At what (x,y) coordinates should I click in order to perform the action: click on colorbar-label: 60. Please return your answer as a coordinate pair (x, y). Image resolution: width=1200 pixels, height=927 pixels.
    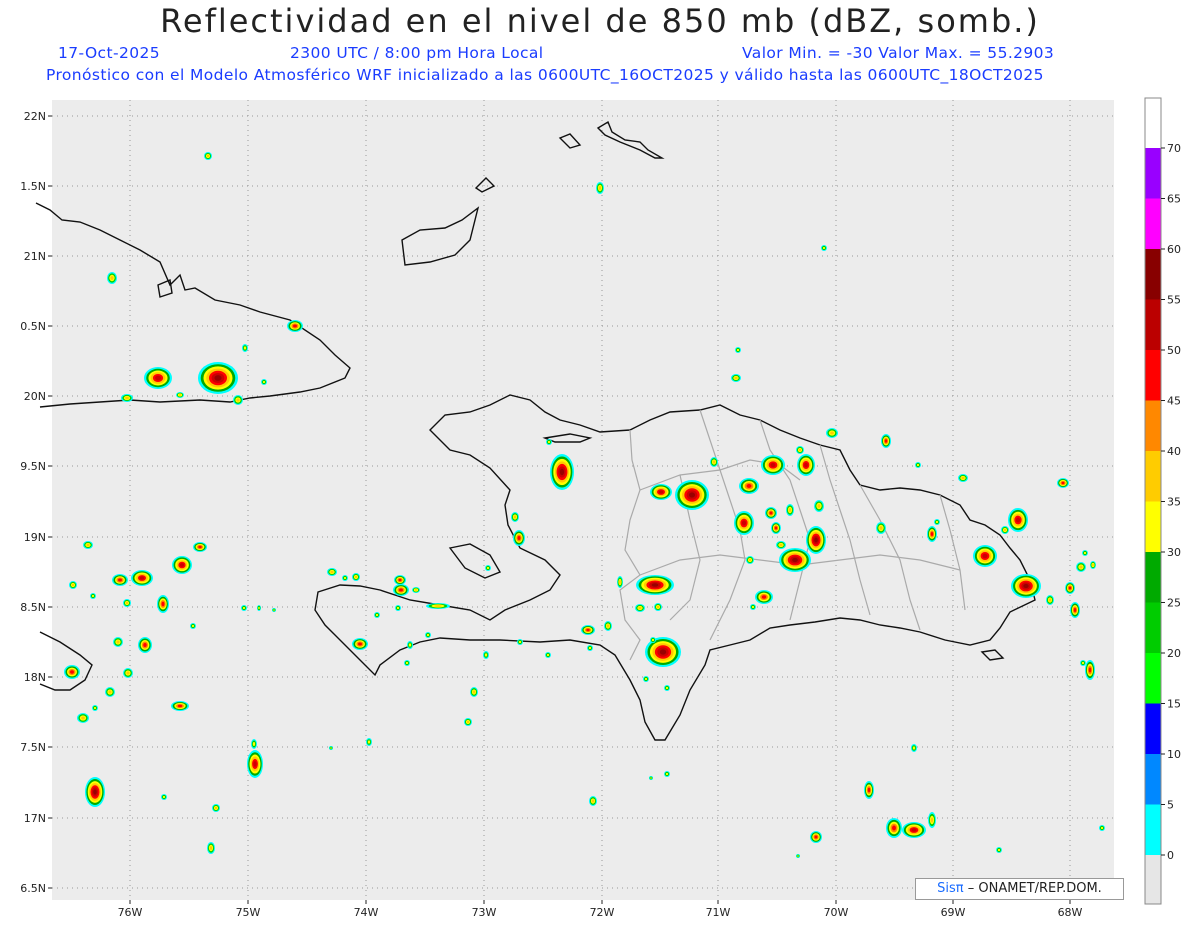
    Looking at the image, I should click on (1174, 249).